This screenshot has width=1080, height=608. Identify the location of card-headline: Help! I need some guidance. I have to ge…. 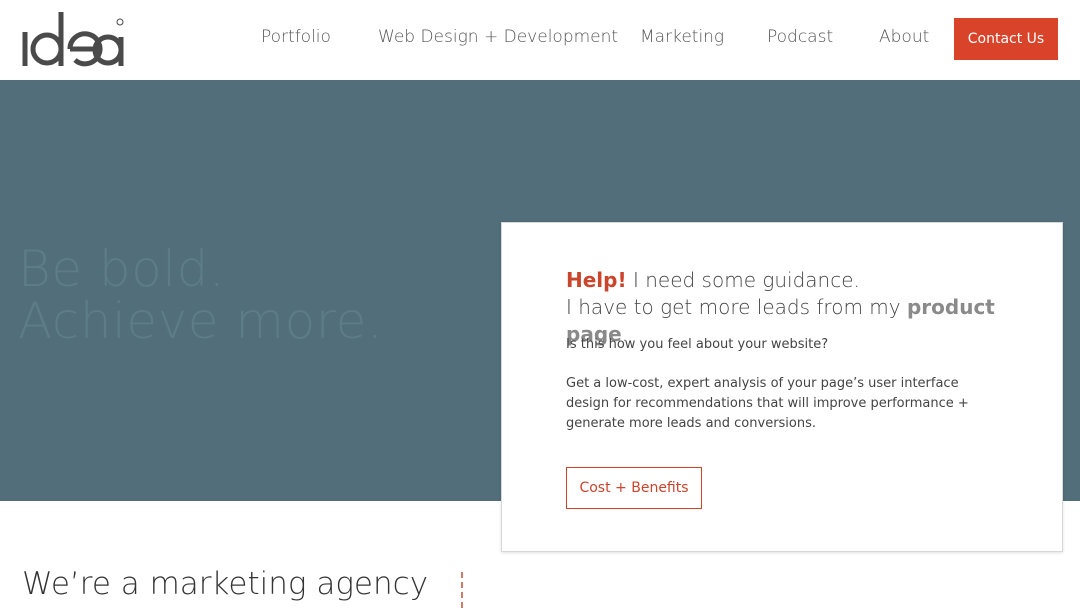
(796, 307).